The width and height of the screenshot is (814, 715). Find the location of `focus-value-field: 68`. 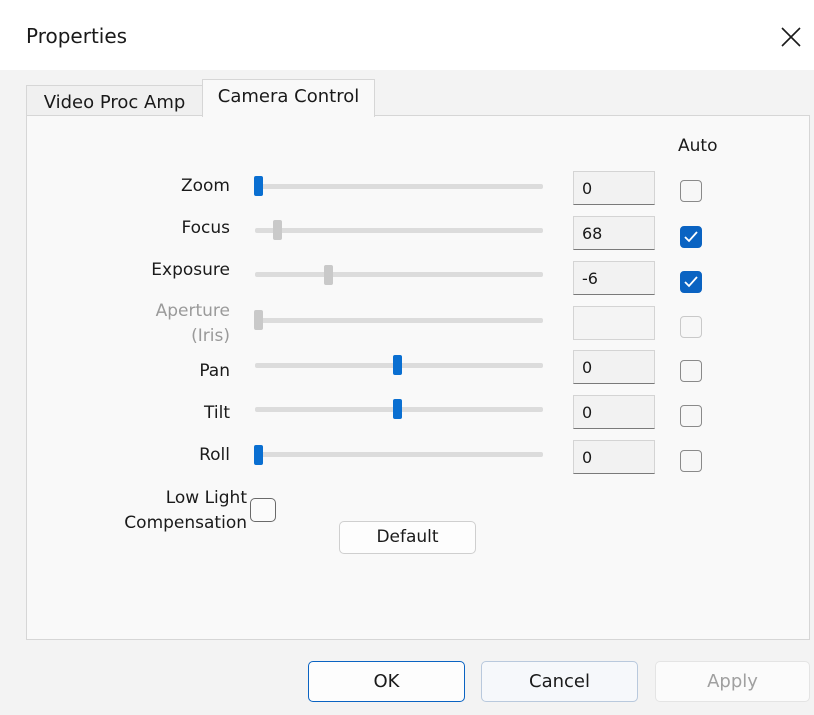

focus-value-field: 68 is located at coordinates (614, 233).